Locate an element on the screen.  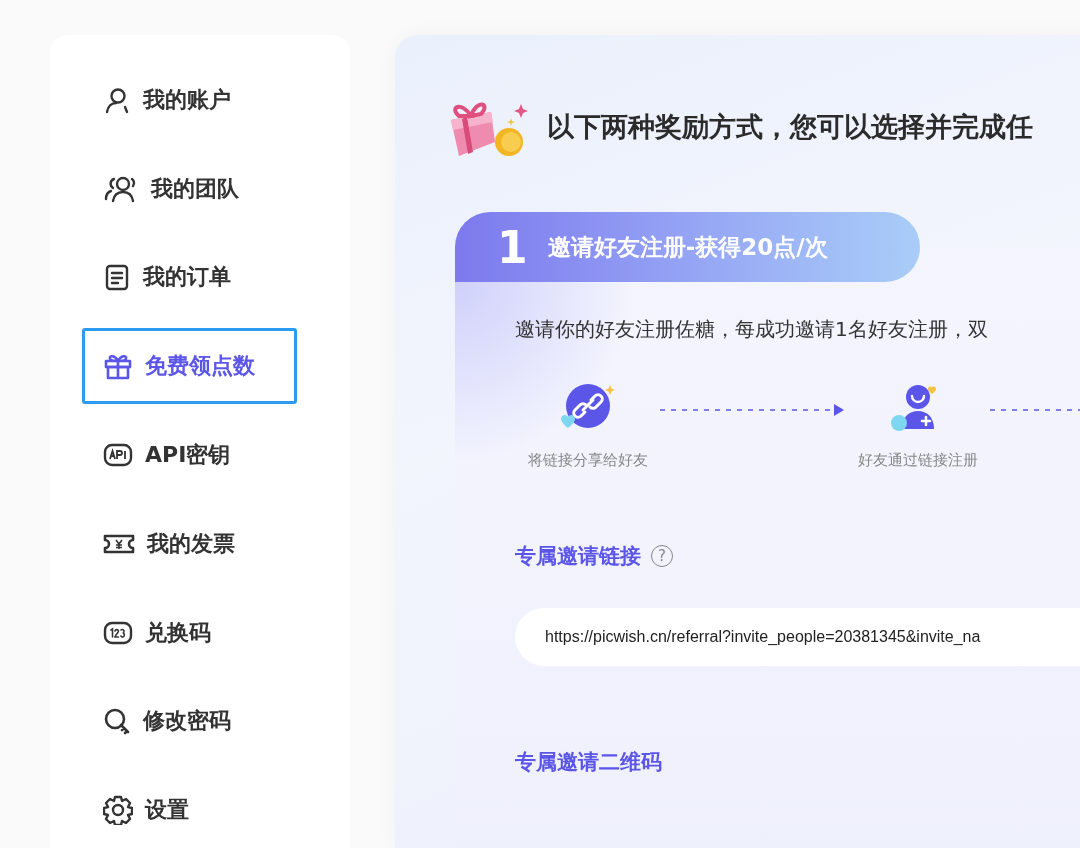
description-text: 邀请你的好友注册佐糖，每成功邀请1名好友注册，双 is located at coordinates (752, 329).